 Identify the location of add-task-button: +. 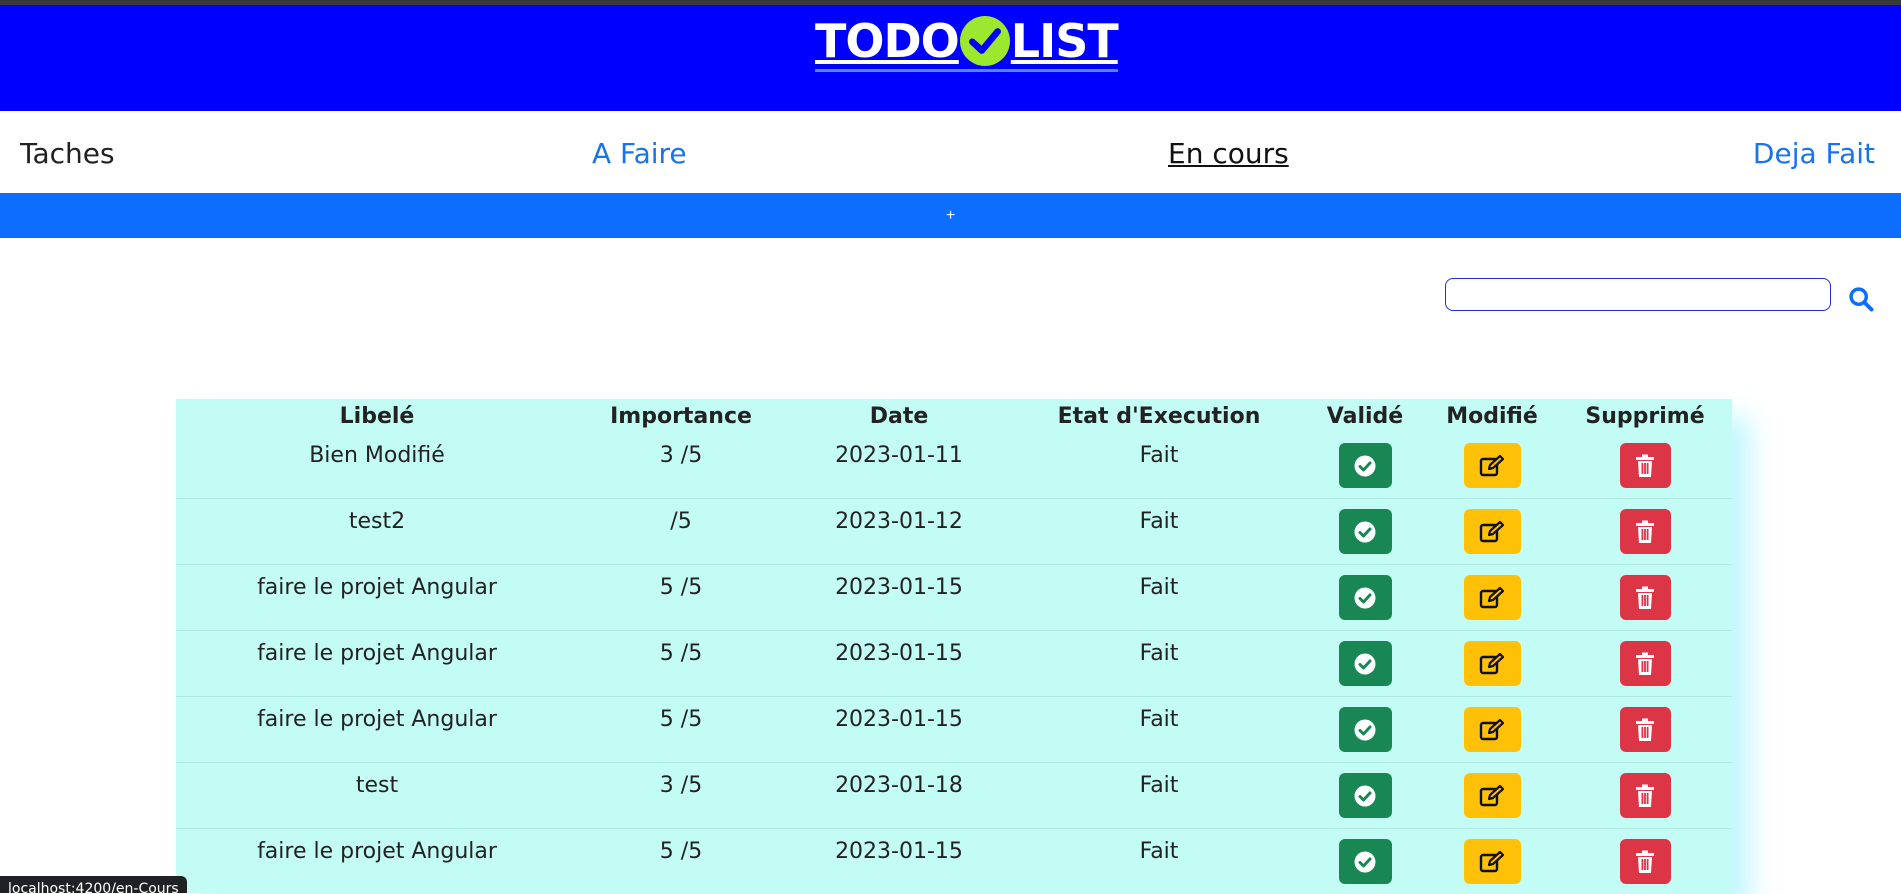
(950, 215).